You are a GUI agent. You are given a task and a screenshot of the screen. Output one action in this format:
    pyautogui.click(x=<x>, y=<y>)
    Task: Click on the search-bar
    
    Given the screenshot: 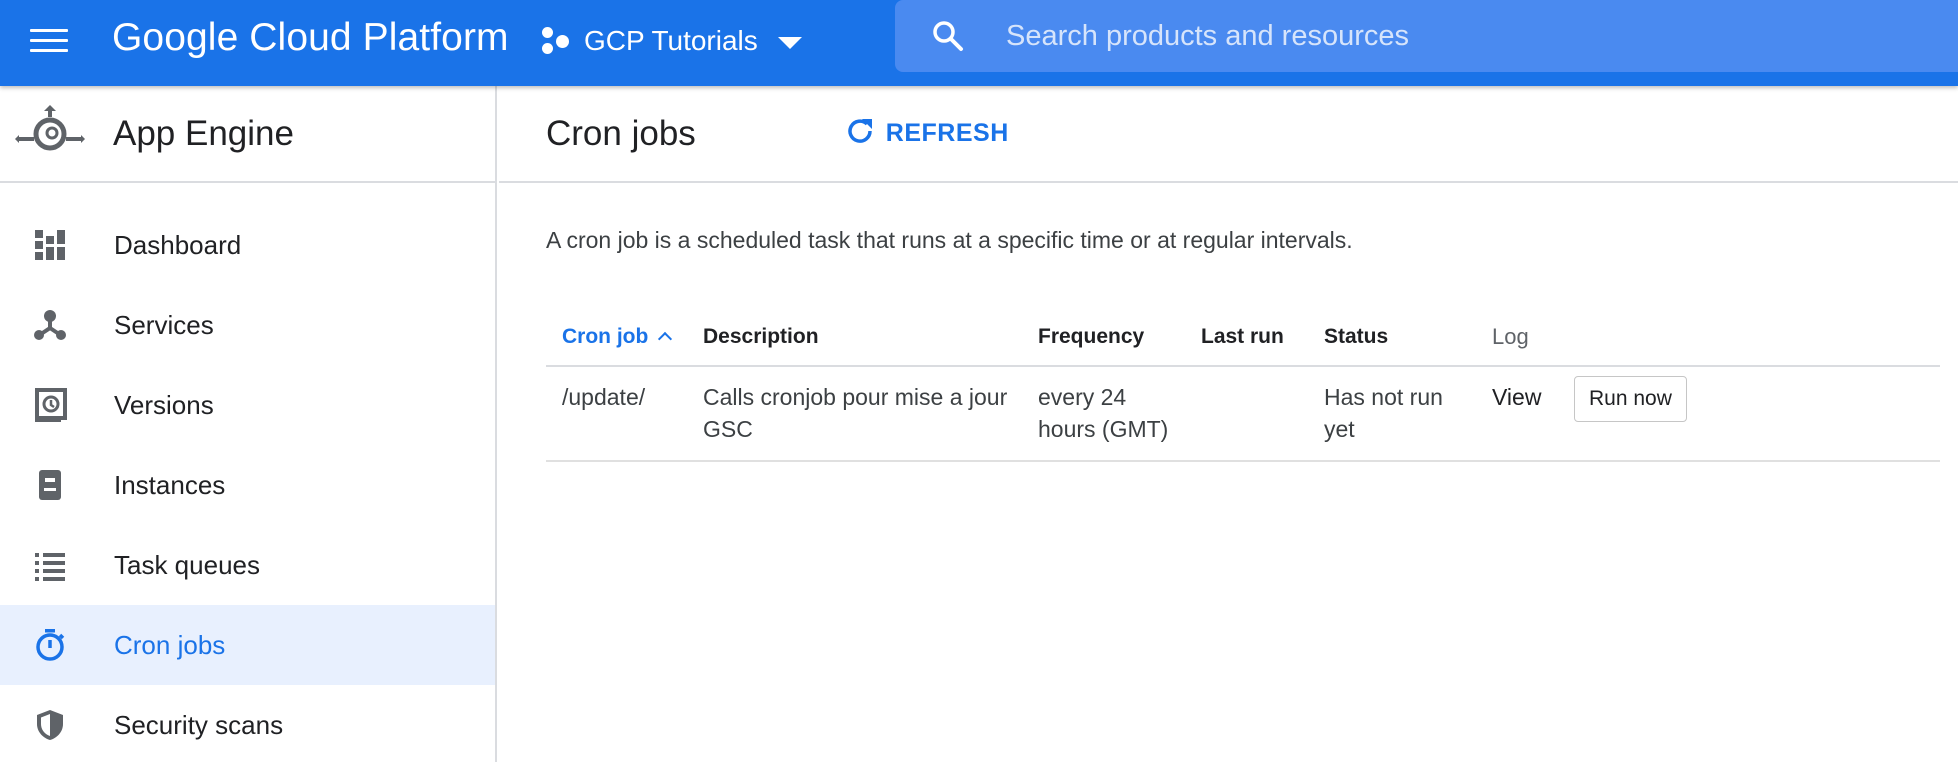 What is the action you would take?
    pyautogui.click(x=1426, y=36)
    